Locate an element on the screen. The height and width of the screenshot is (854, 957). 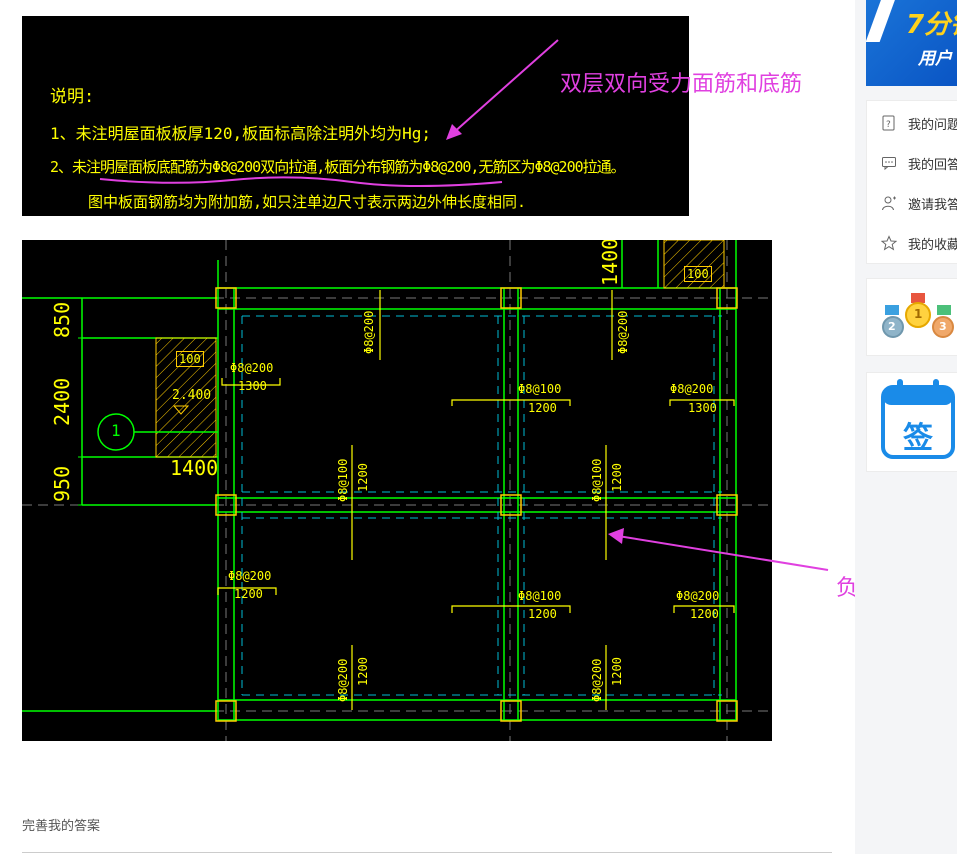
star-icon is located at coordinates (889, 243).